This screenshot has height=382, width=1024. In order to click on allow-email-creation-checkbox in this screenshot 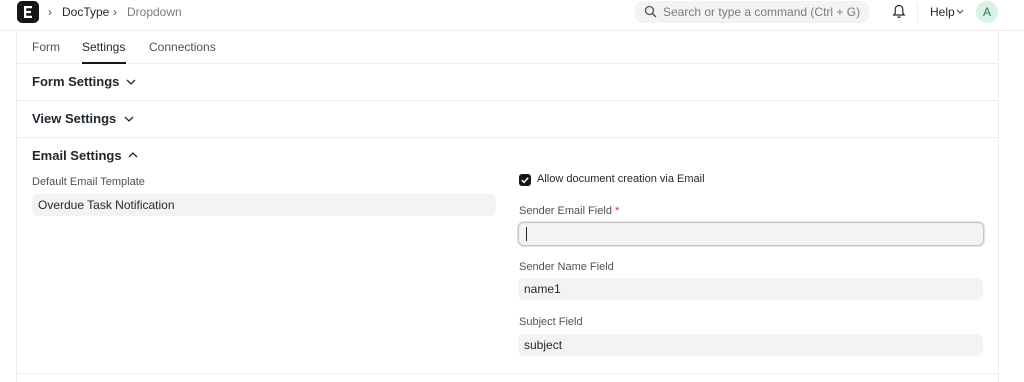, I will do `click(525, 180)`.